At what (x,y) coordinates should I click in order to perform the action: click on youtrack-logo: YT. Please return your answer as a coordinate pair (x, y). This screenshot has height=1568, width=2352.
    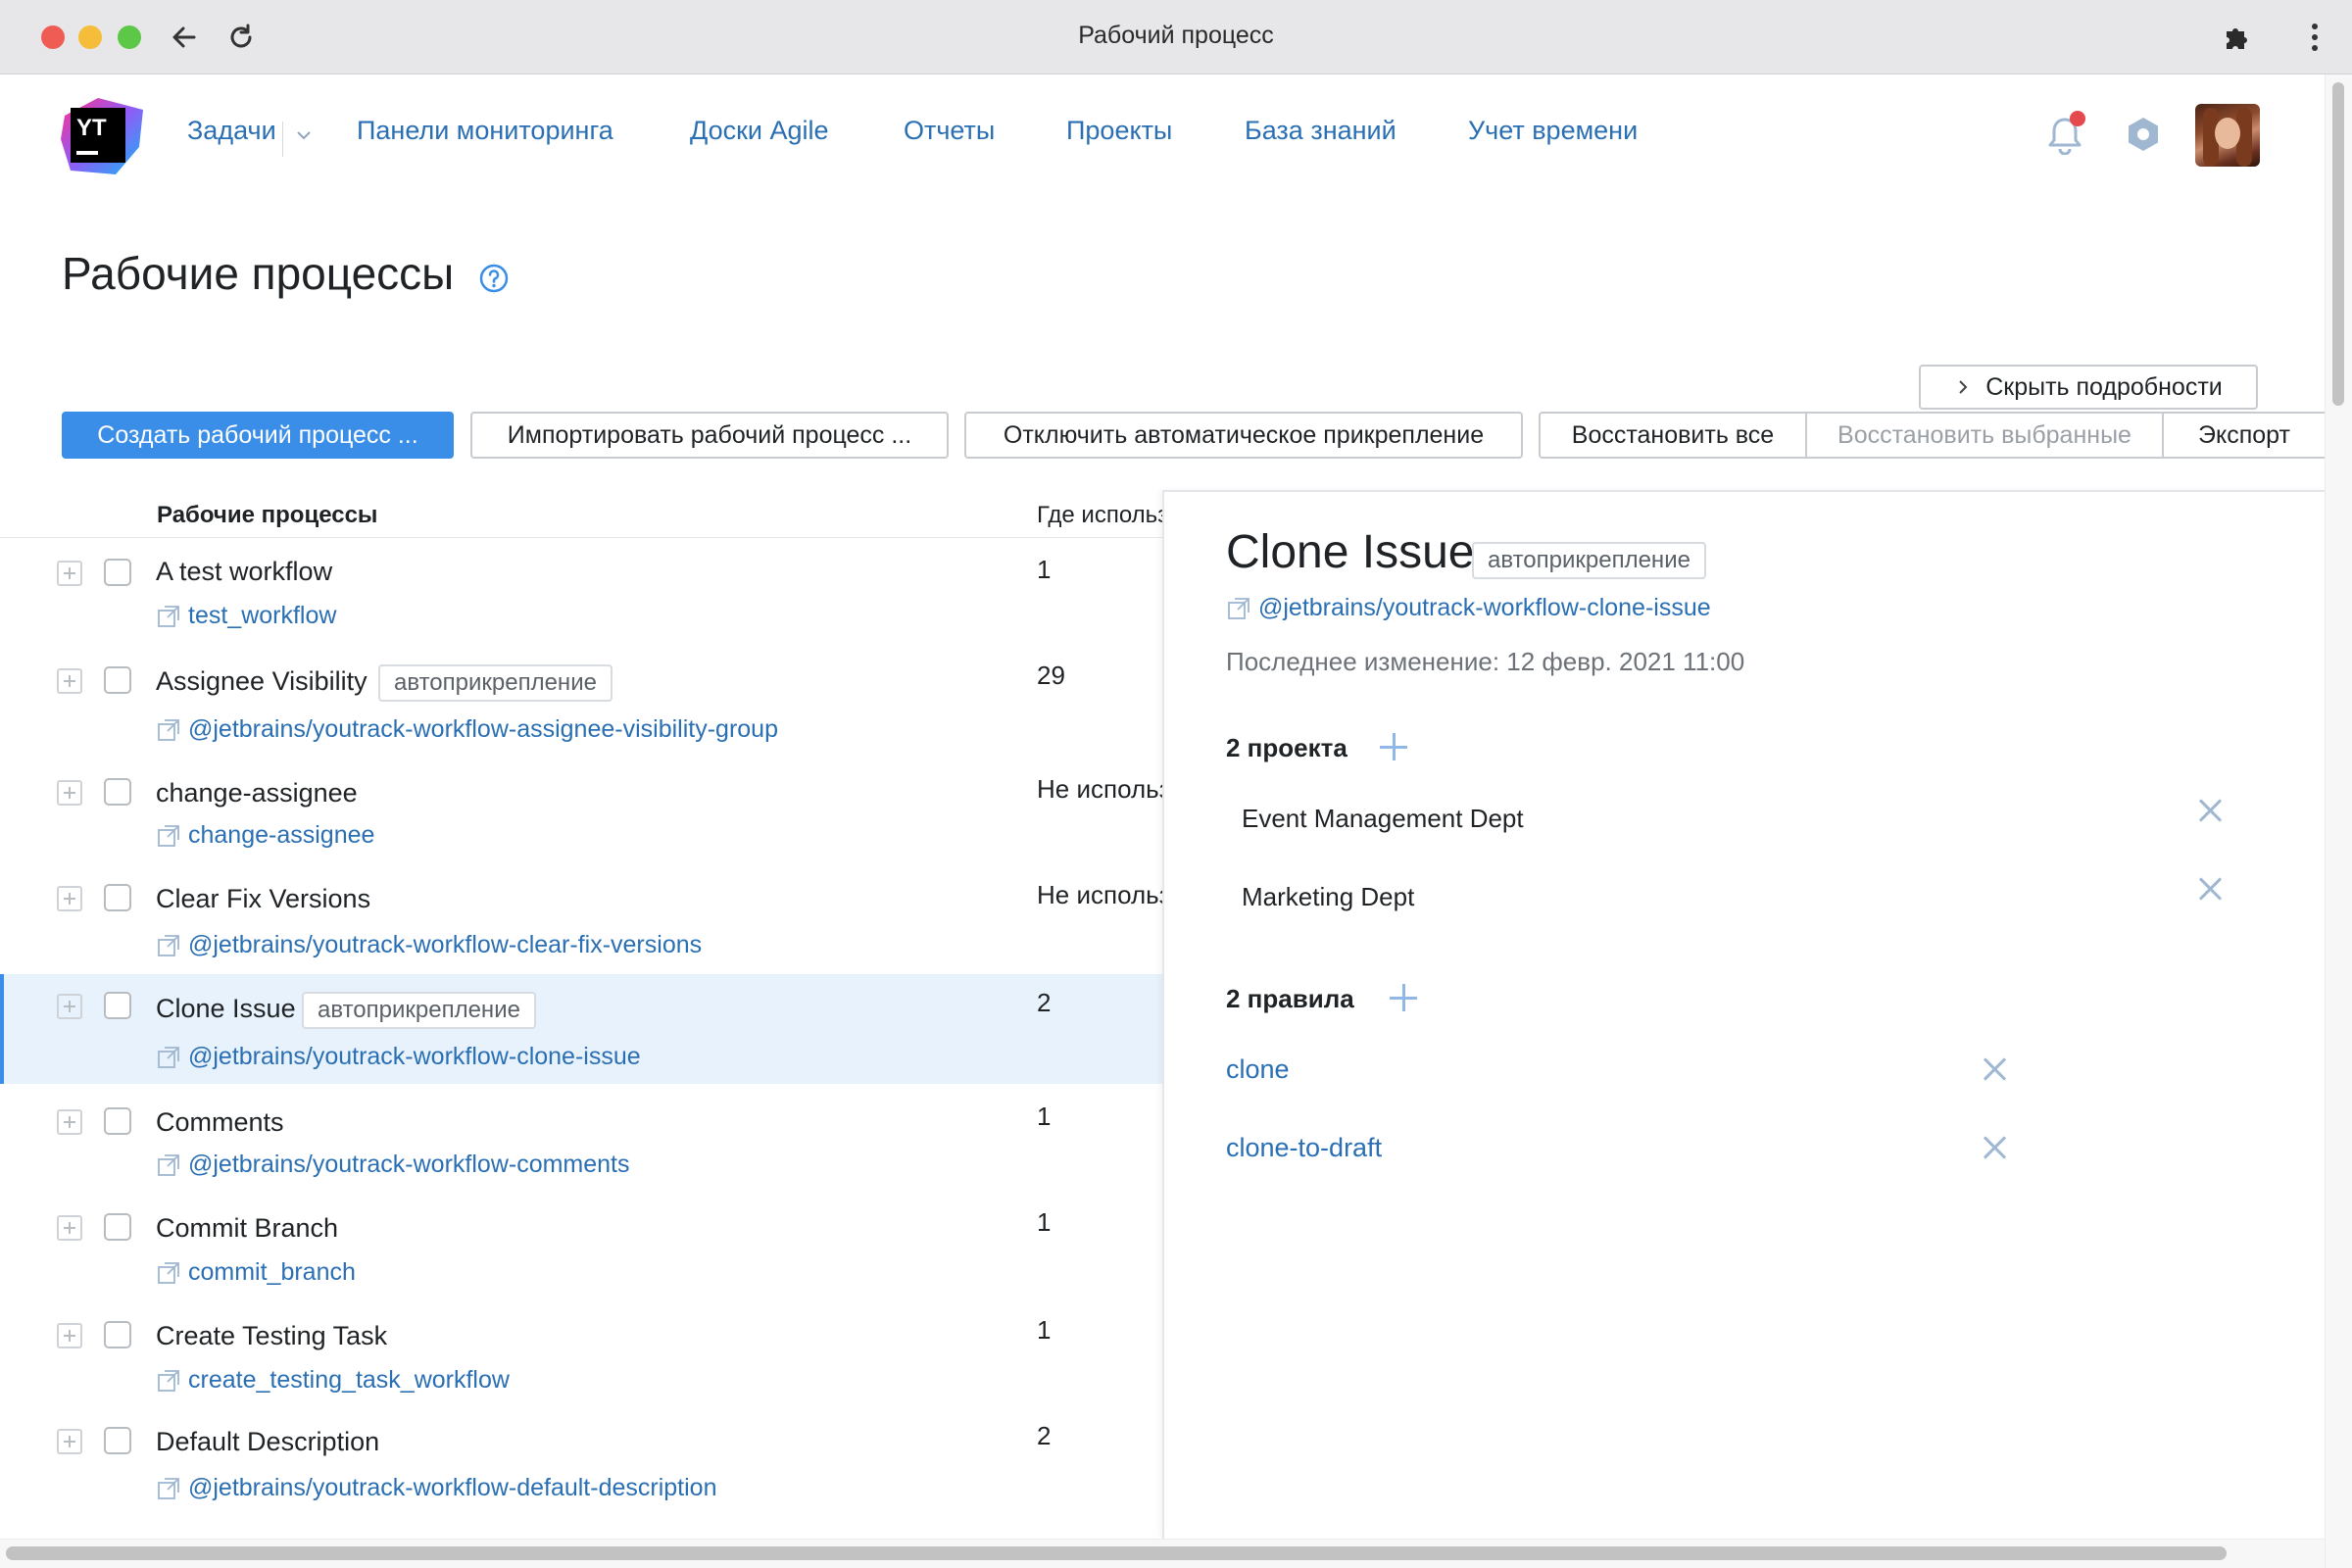
    Looking at the image, I should click on (102, 137).